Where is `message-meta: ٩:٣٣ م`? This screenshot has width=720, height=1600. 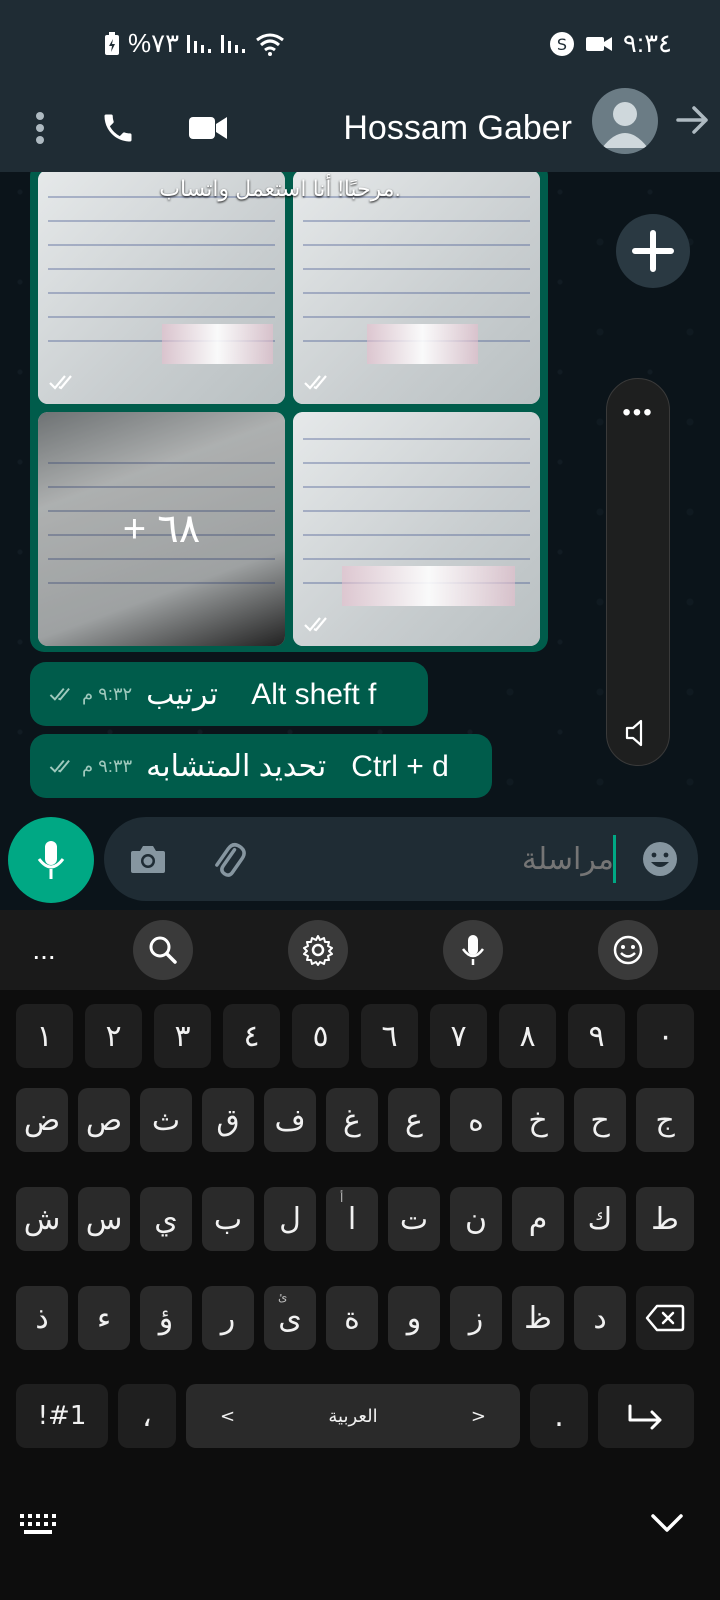 message-meta: ٩:٣٣ م is located at coordinates (90, 766).